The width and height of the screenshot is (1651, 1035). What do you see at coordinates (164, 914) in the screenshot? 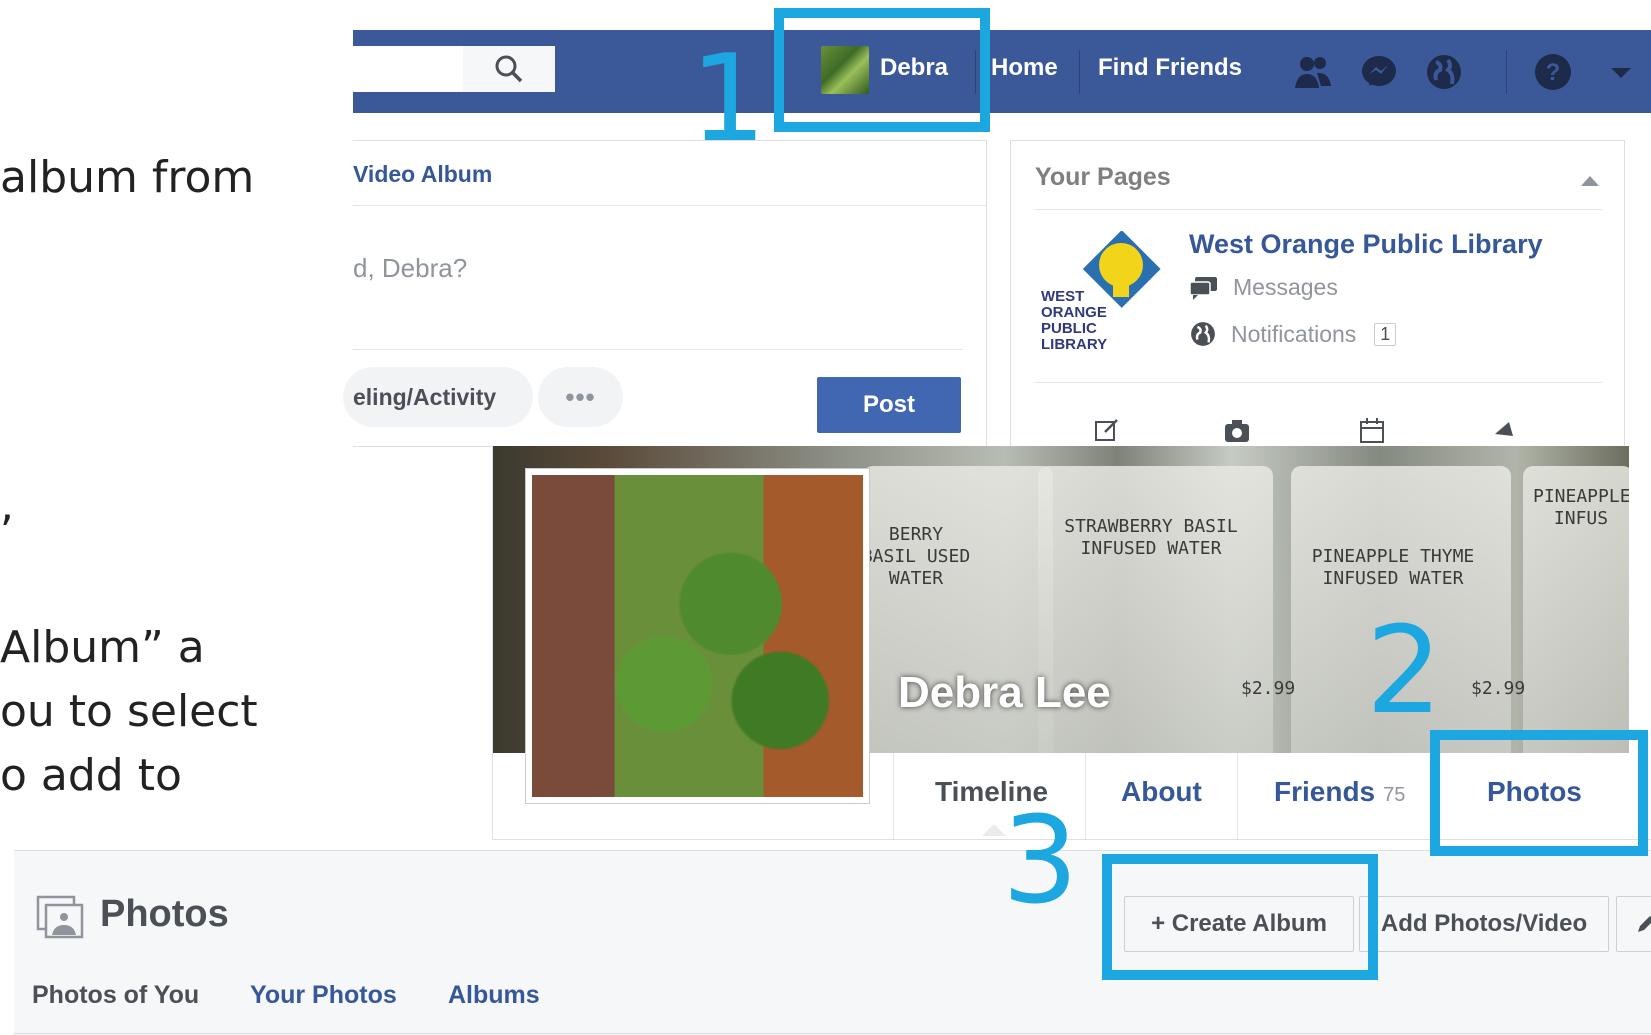
I see `photos-title: Photos` at bounding box center [164, 914].